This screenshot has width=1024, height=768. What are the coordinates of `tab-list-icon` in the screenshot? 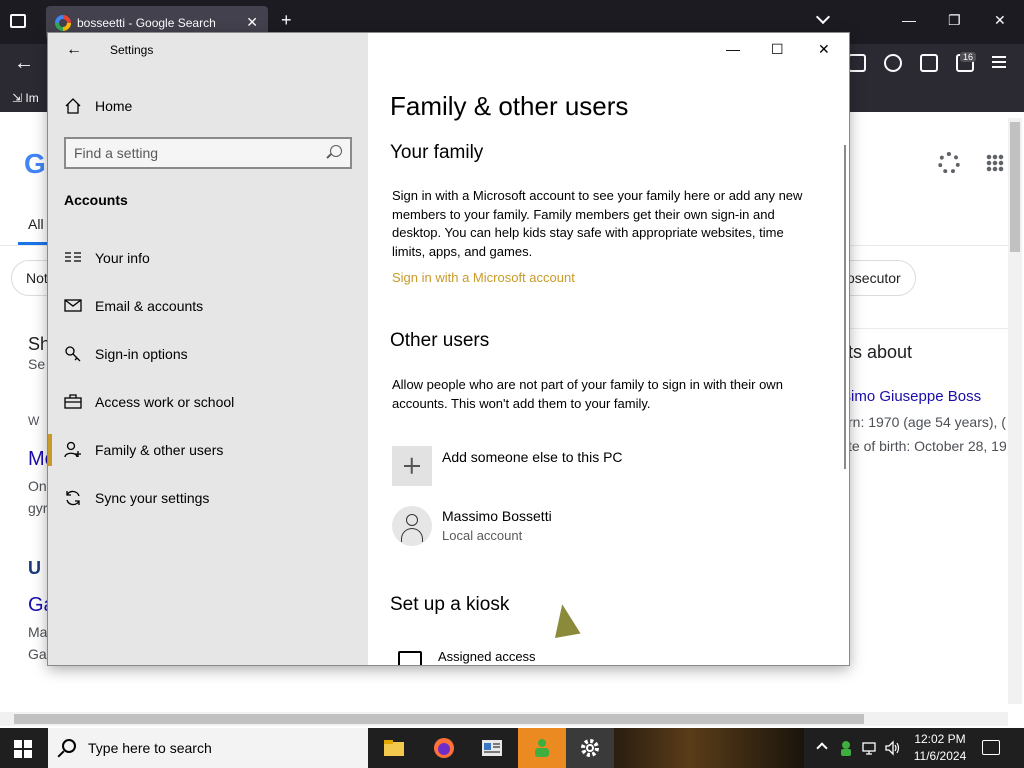 It's located at (18, 21).